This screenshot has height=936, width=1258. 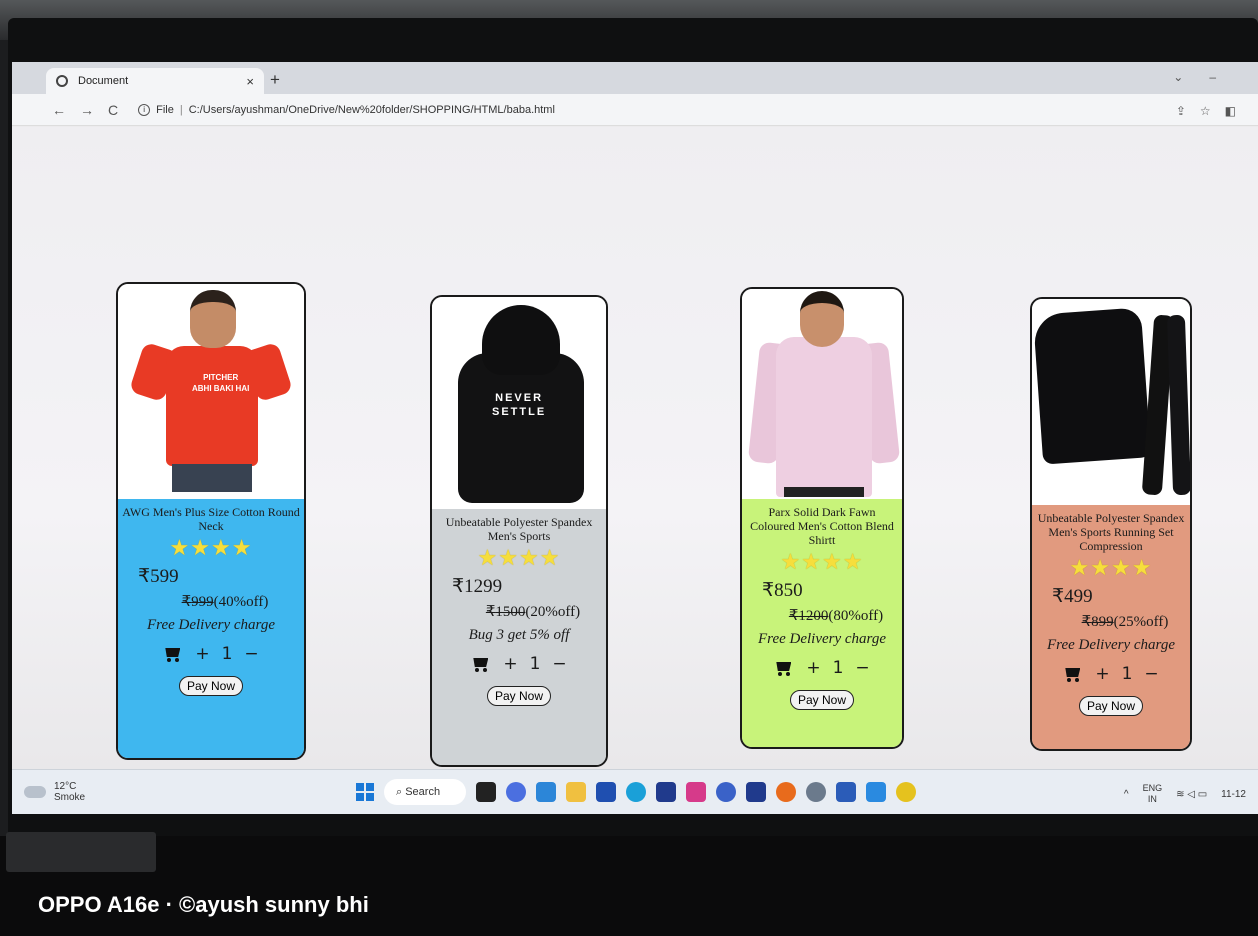 I want to click on reload-icon: C, so click(x=113, y=110).